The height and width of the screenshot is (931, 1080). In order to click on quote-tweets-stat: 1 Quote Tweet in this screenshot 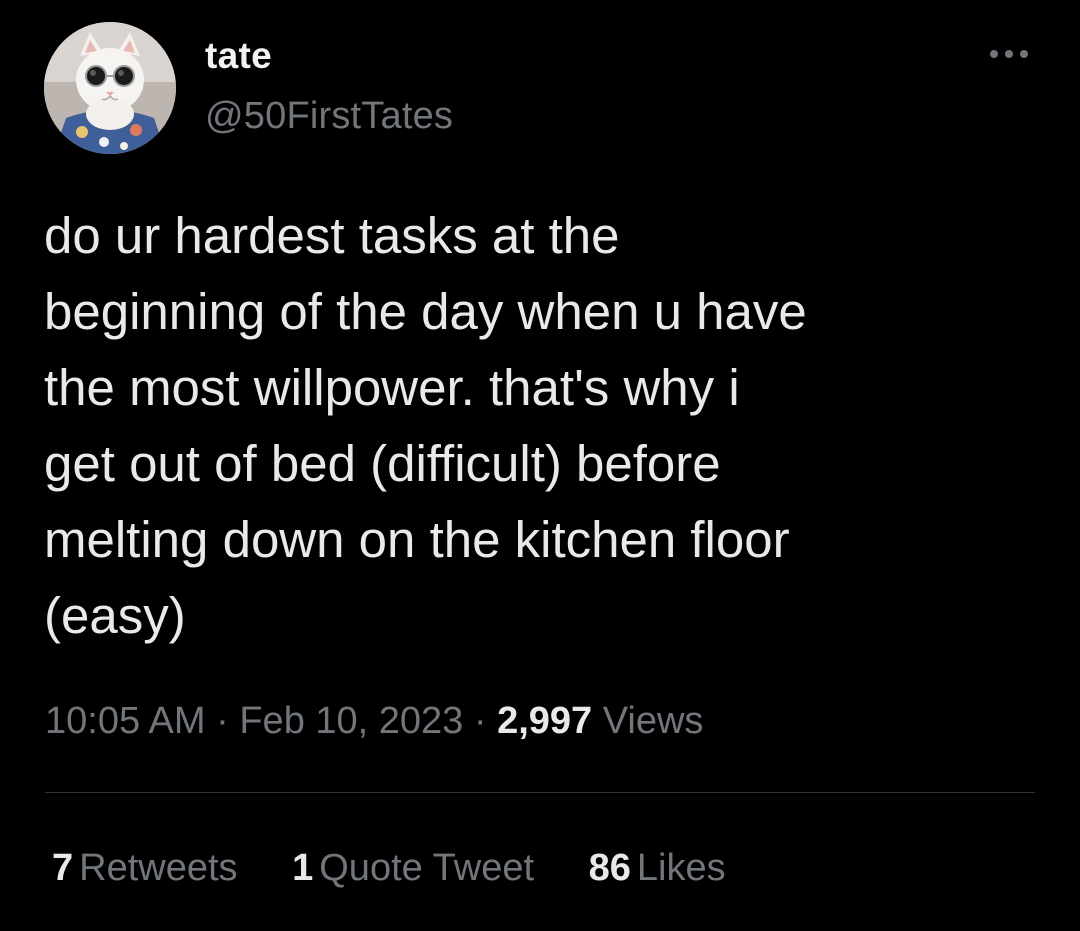, I will do `click(413, 868)`.